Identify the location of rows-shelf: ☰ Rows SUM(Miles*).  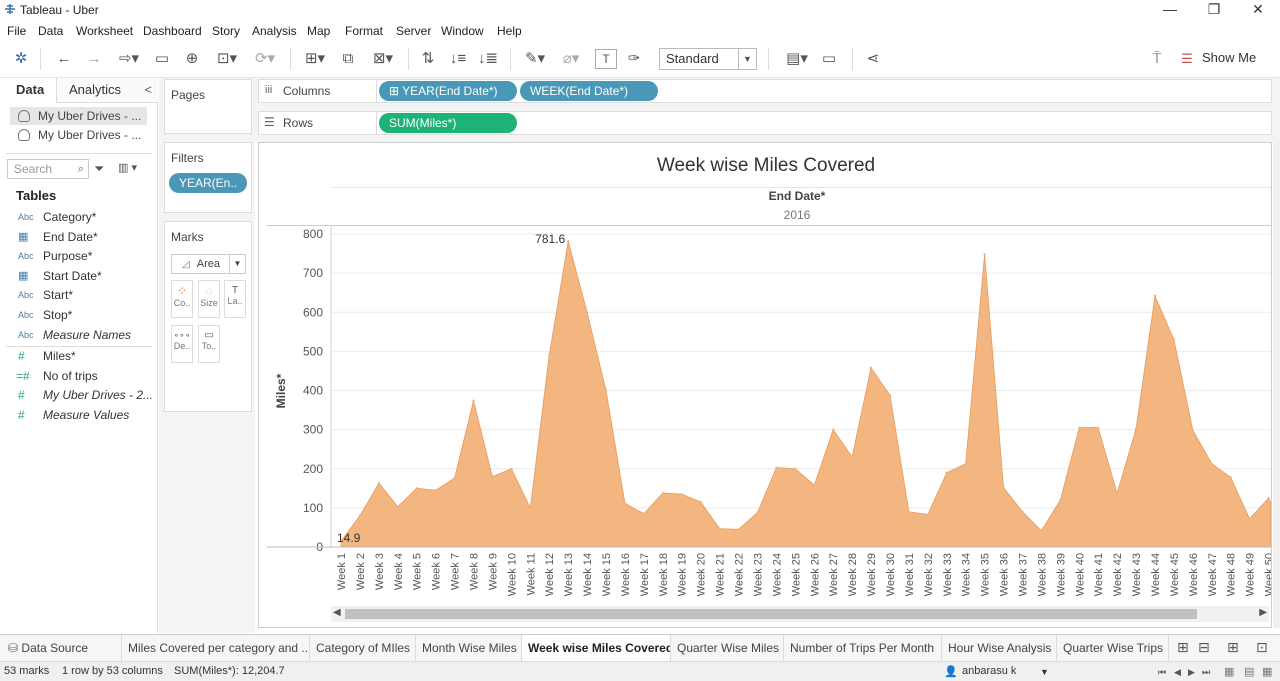
(765, 123).